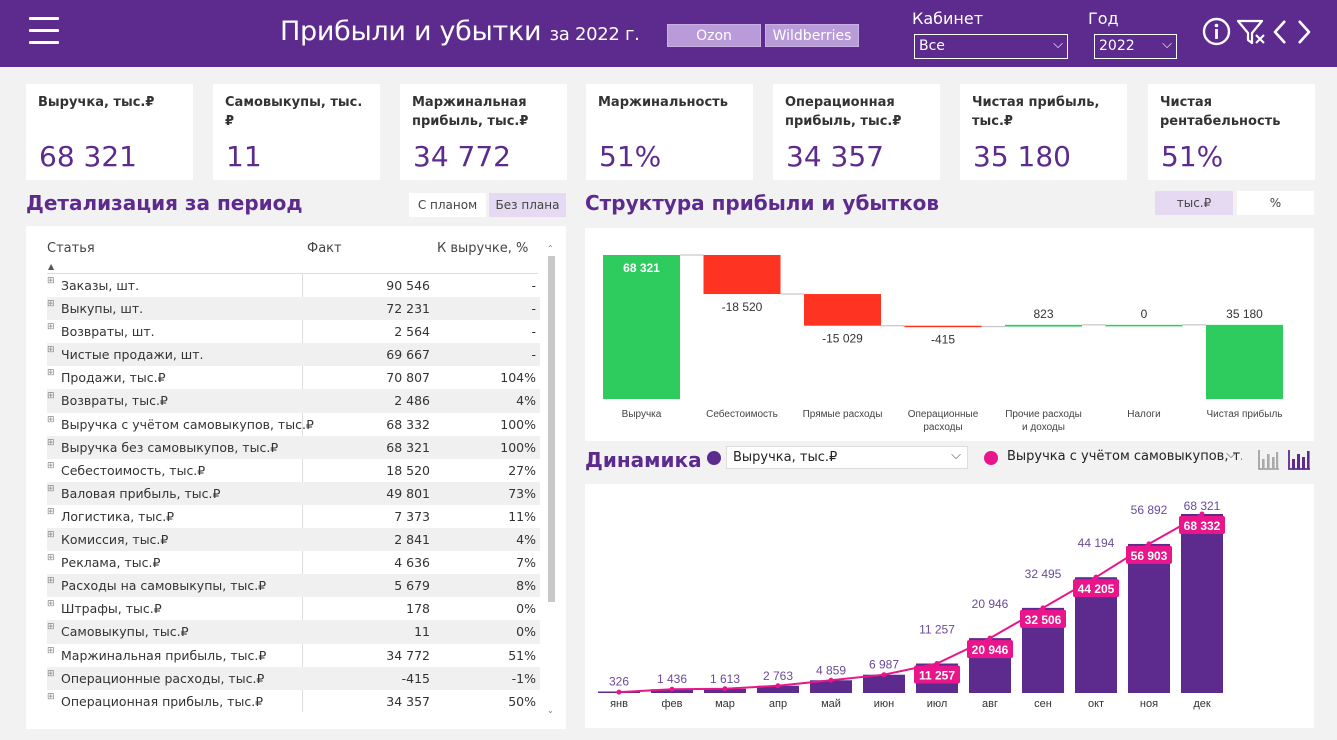 This screenshot has width=1337, height=740. What do you see at coordinates (293, 701) in the screenshot?
I see `table-row: ⊞ Операционная прибыль, тыс.₽ 34 357 50%` at bounding box center [293, 701].